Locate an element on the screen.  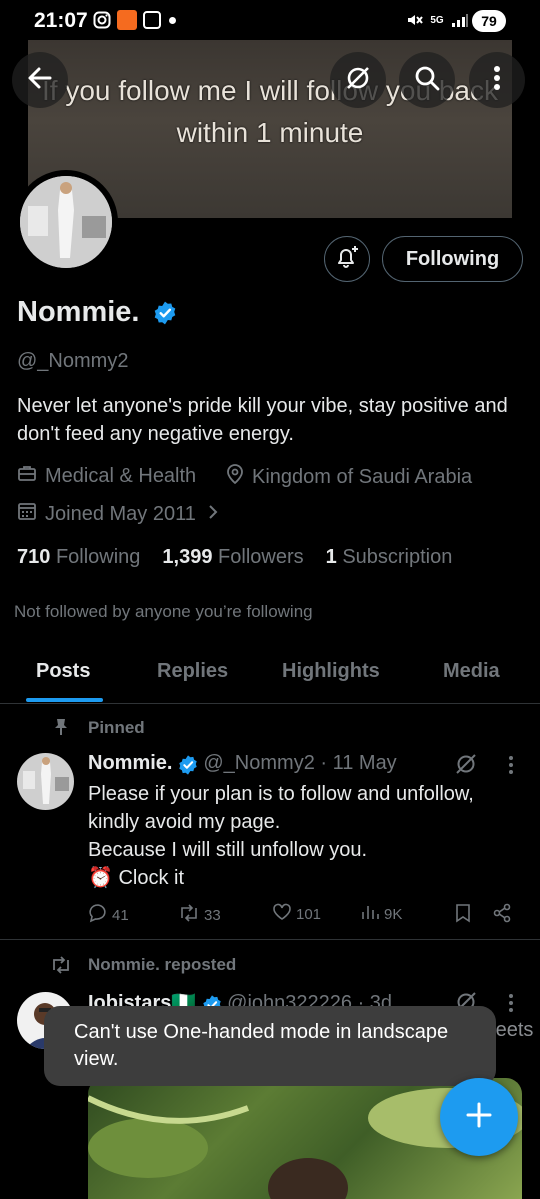
search-button is located at coordinates (427, 80).